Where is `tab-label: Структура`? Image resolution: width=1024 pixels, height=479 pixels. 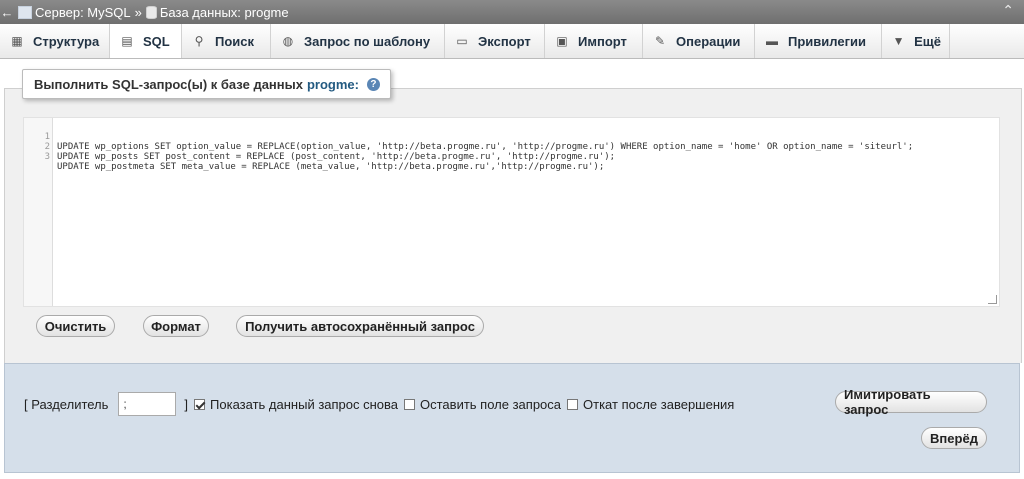 tab-label: Структура is located at coordinates (66, 41).